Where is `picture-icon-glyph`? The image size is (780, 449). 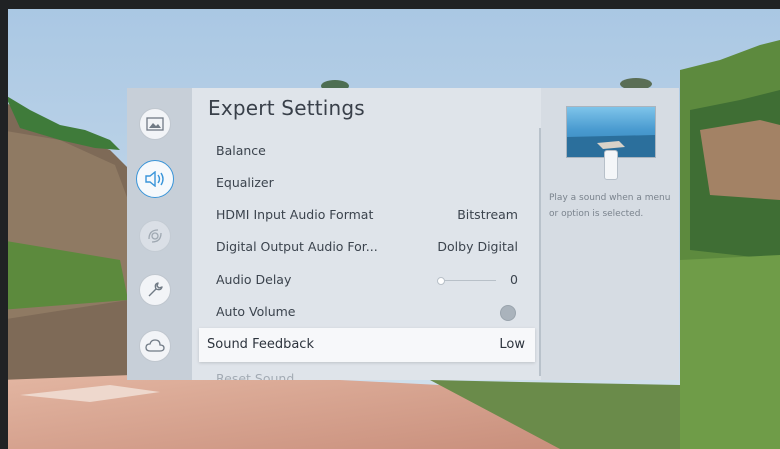
picture-icon-glyph is located at coordinates (155, 124).